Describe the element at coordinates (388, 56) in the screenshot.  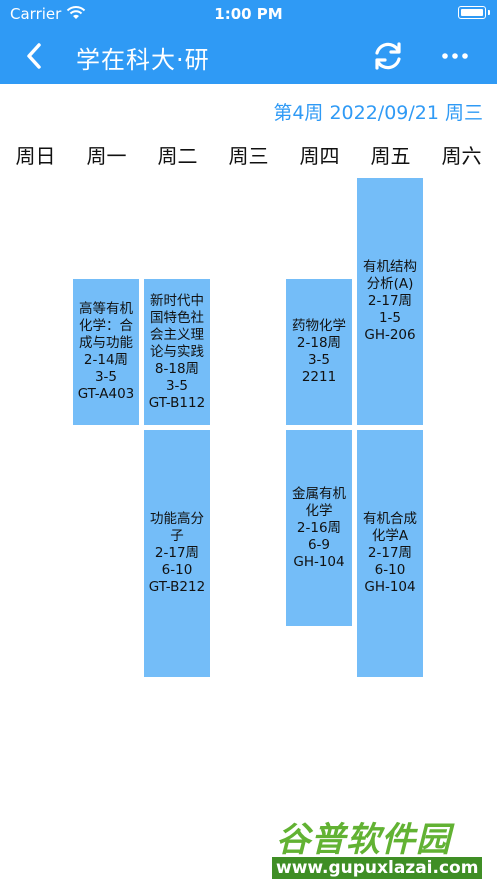
I see `refresh-icon` at that location.